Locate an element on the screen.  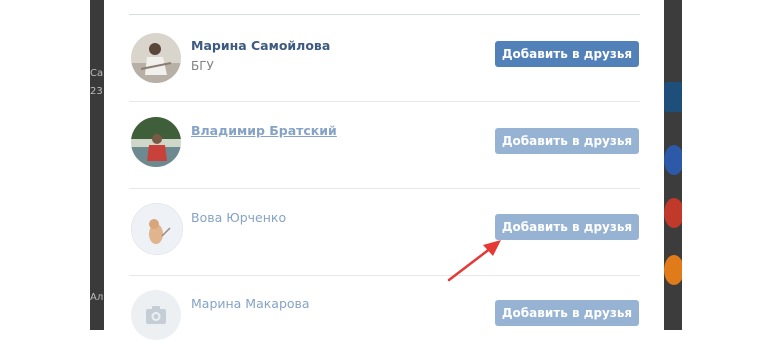
background-right-strip is located at coordinates (673, 165).